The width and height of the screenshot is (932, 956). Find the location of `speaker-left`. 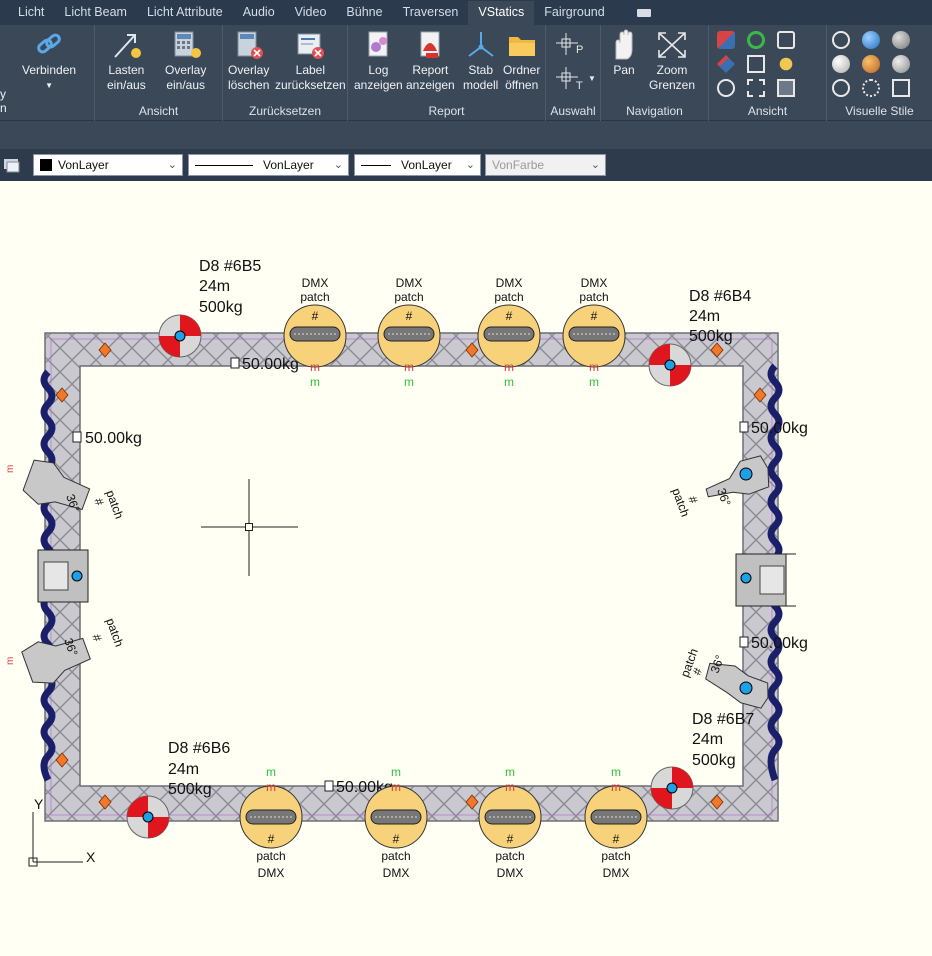

speaker-left is located at coordinates (63, 576).